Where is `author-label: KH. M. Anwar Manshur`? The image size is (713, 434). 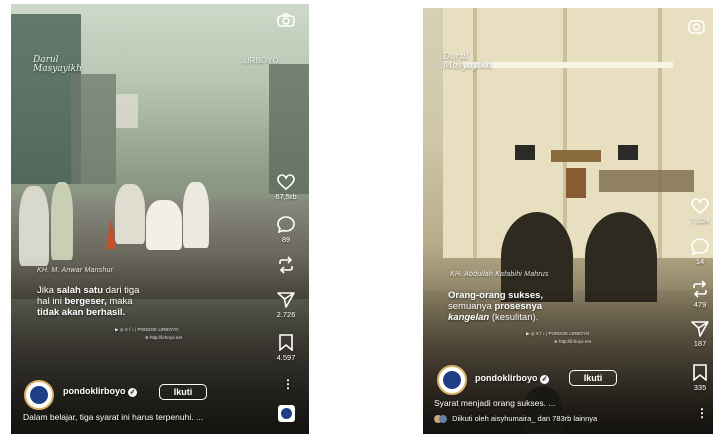
author-label: KH. M. Anwar Manshur is located at coordinates (75, 270).